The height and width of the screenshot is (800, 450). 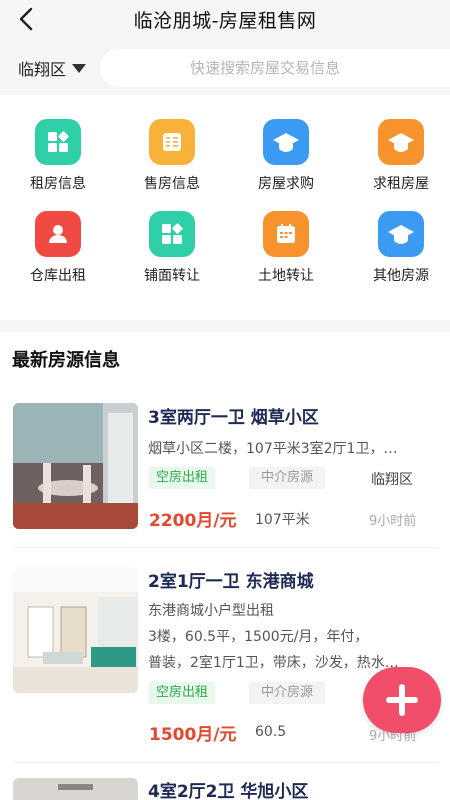 What do you see at coordinates (231, 582) in the screenshot?
I see `listing-title: 2室1厅一卫 东港商城` at bounding box center [231, 582].